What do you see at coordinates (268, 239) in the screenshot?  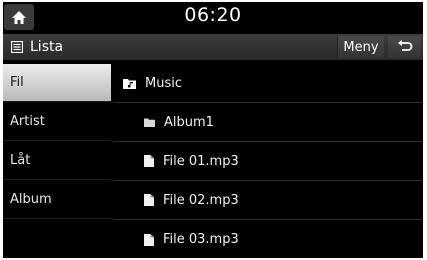 I see `list-item-file: File 03.mp3` at bounding box center [268, 239].